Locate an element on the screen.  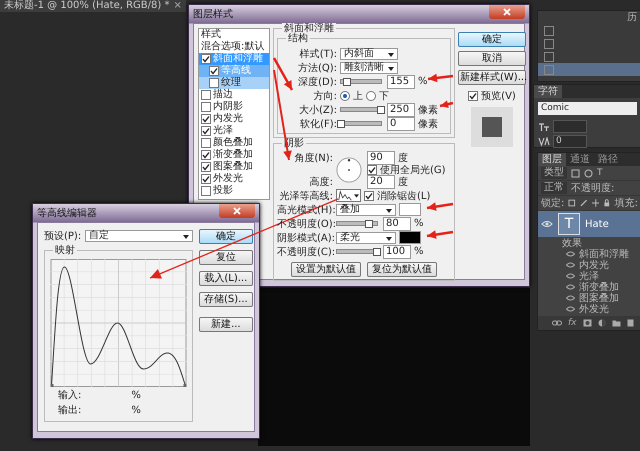
dropdown: 柔光 is located at coordinates (366, 238).